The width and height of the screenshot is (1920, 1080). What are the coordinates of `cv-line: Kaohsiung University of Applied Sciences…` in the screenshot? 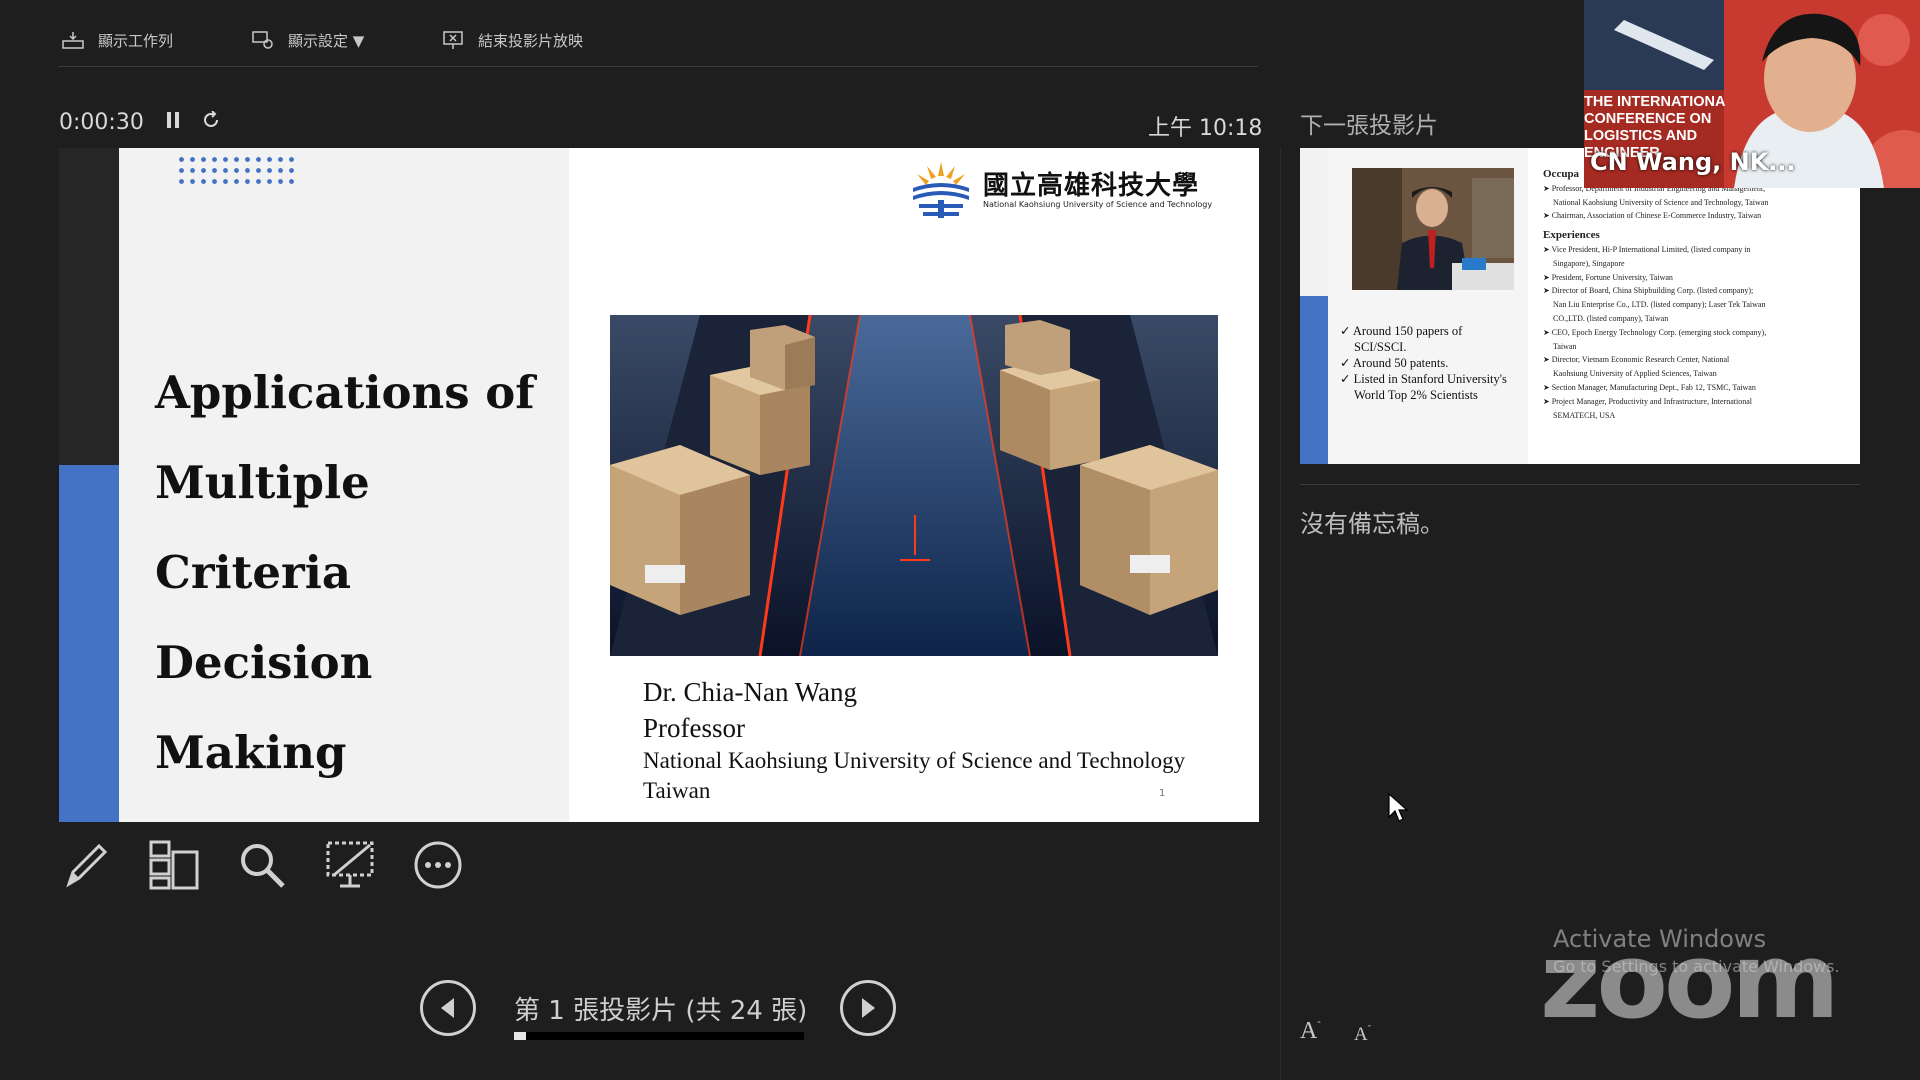 It's located at (1635, 374).